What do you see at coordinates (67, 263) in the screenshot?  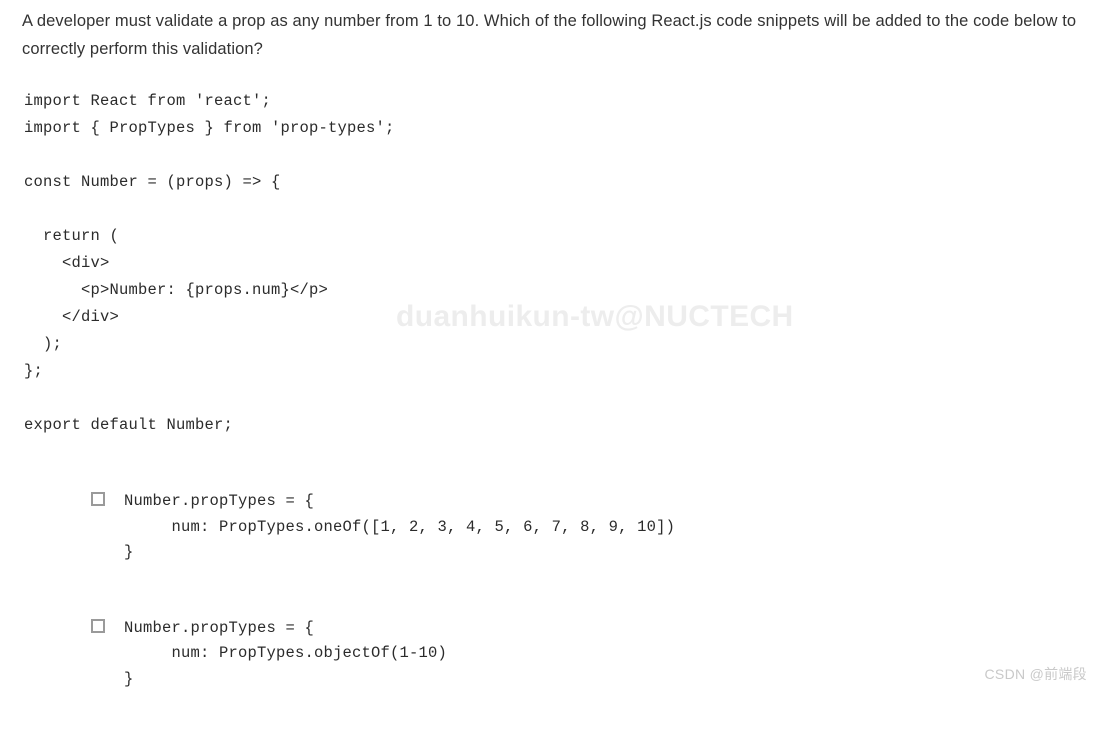 I see `code-line: <div>` at bounding box center [67, 263].